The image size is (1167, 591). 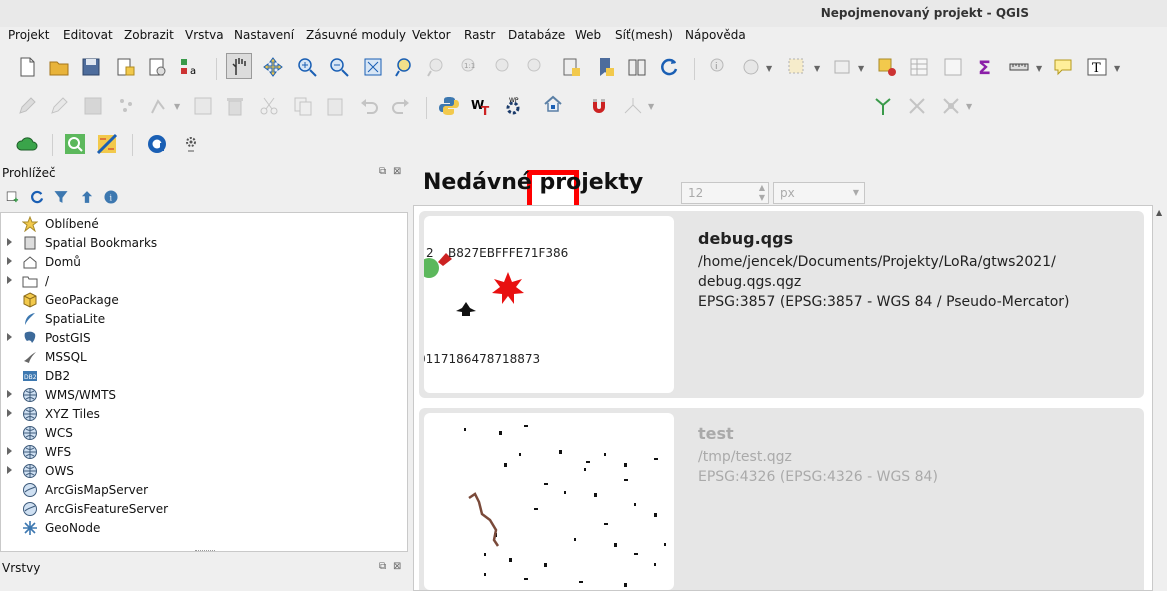 What do you see at coordinates (27, 67) in the screenshot?
I see `new-project-icon` at bounding box center [27, 67].